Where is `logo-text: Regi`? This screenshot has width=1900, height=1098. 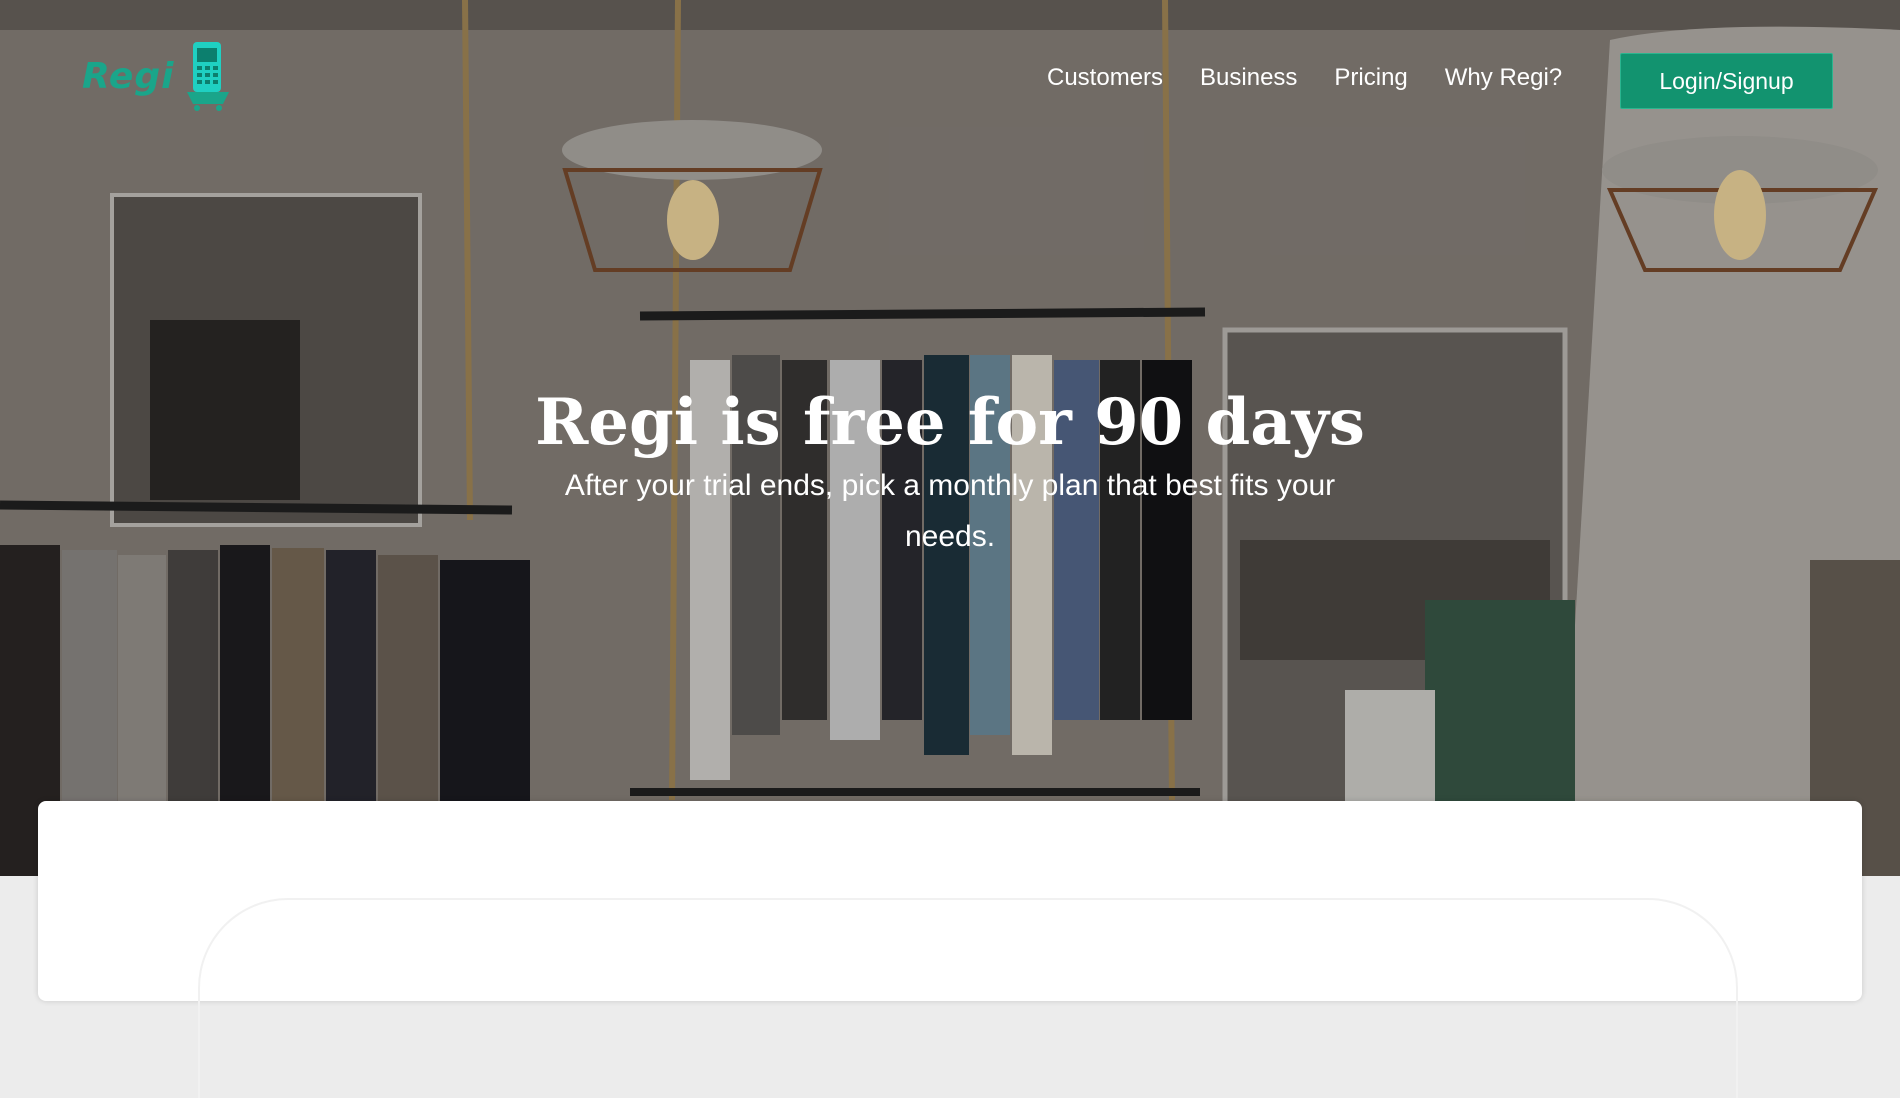 logo-text: Regi is located at coordinates (128, 76).